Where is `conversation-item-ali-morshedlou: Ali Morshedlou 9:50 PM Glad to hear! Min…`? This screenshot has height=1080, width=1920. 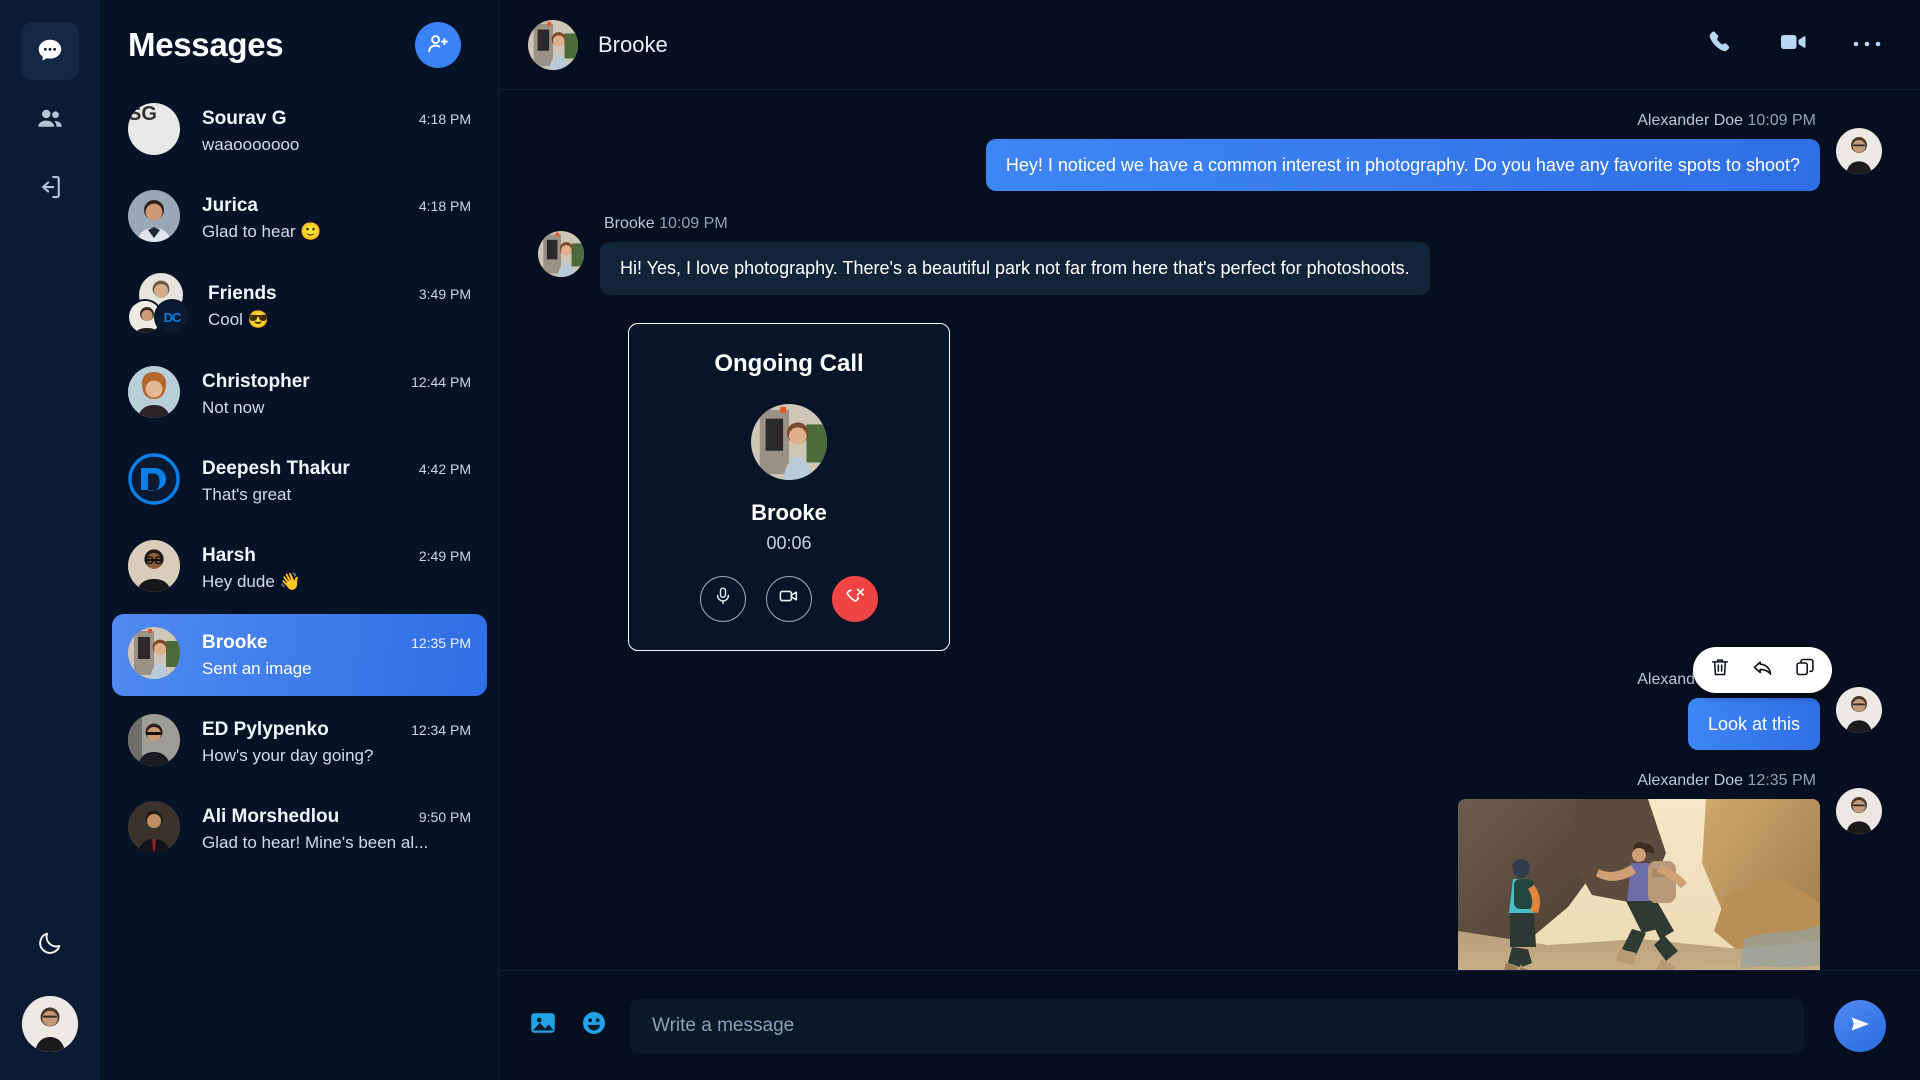
conversation-item-ali-morshedlou: Ali Morshedlou 9:50 PM Glad to hear! Min… is located at coordinates (299, 829).